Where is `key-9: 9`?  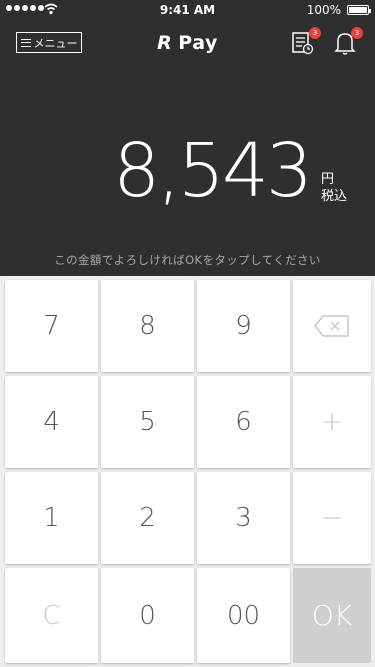
key-9: 9 is located at coordinates (243, 326).